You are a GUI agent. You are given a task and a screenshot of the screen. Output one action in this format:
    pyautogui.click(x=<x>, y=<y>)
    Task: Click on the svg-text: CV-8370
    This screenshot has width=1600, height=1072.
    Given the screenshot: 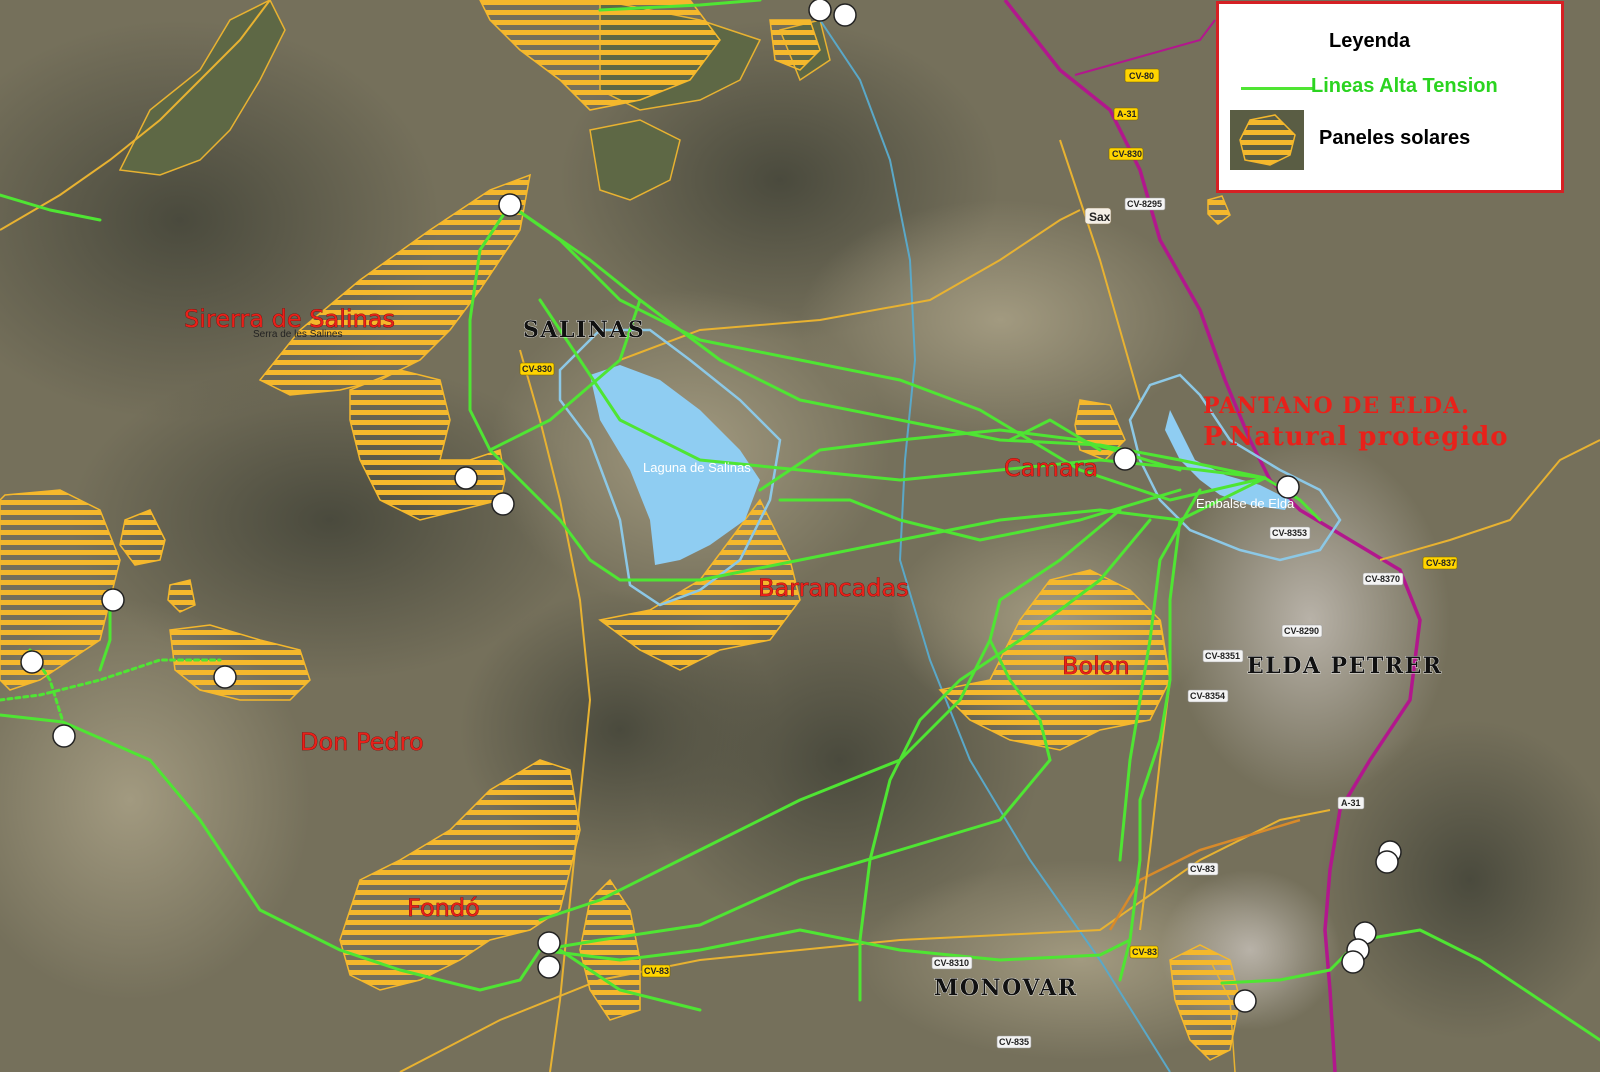 What is the action you would take?
    pyautogui.click(x=1382, y=579)
    